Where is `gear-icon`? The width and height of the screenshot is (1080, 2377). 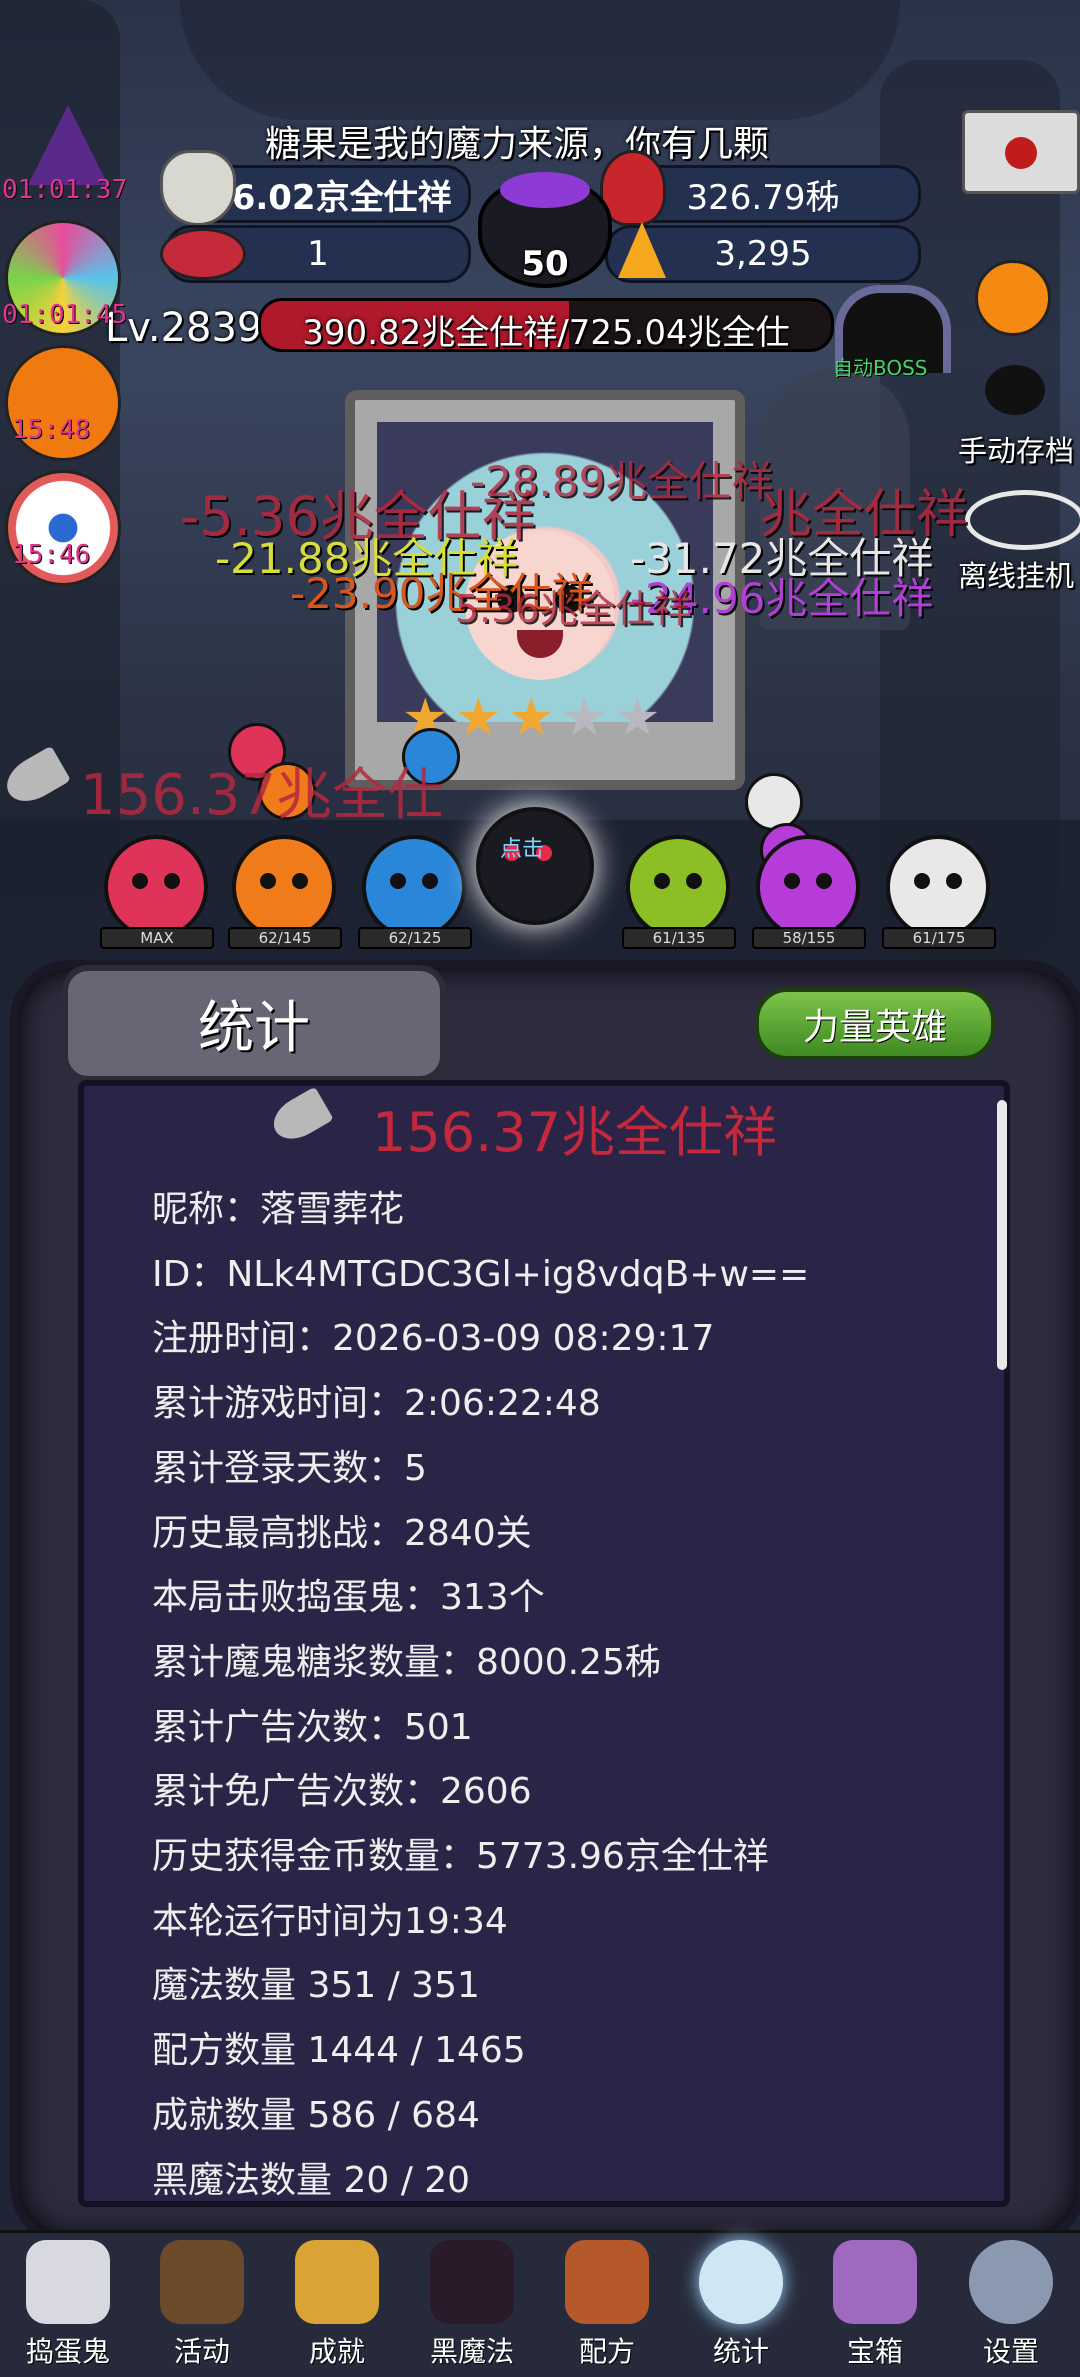
gear-icon is located at coordinates (1011, 2282).